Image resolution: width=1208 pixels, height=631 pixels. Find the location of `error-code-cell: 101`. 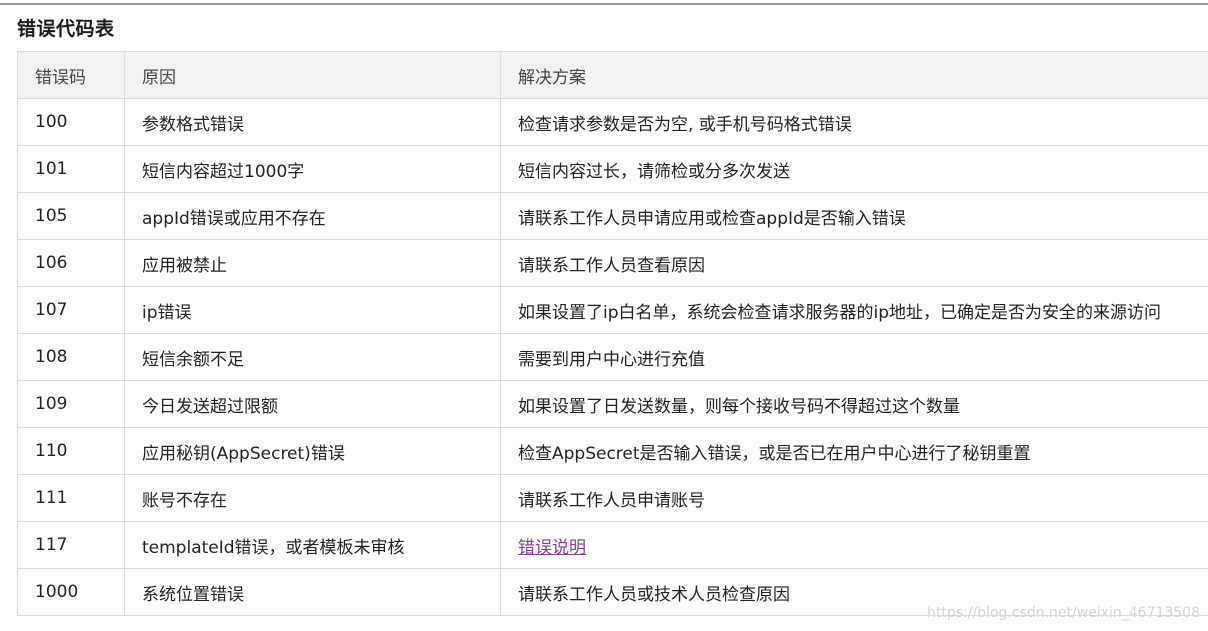

error-code-cell: 101 is located at coordinates (71, 169).